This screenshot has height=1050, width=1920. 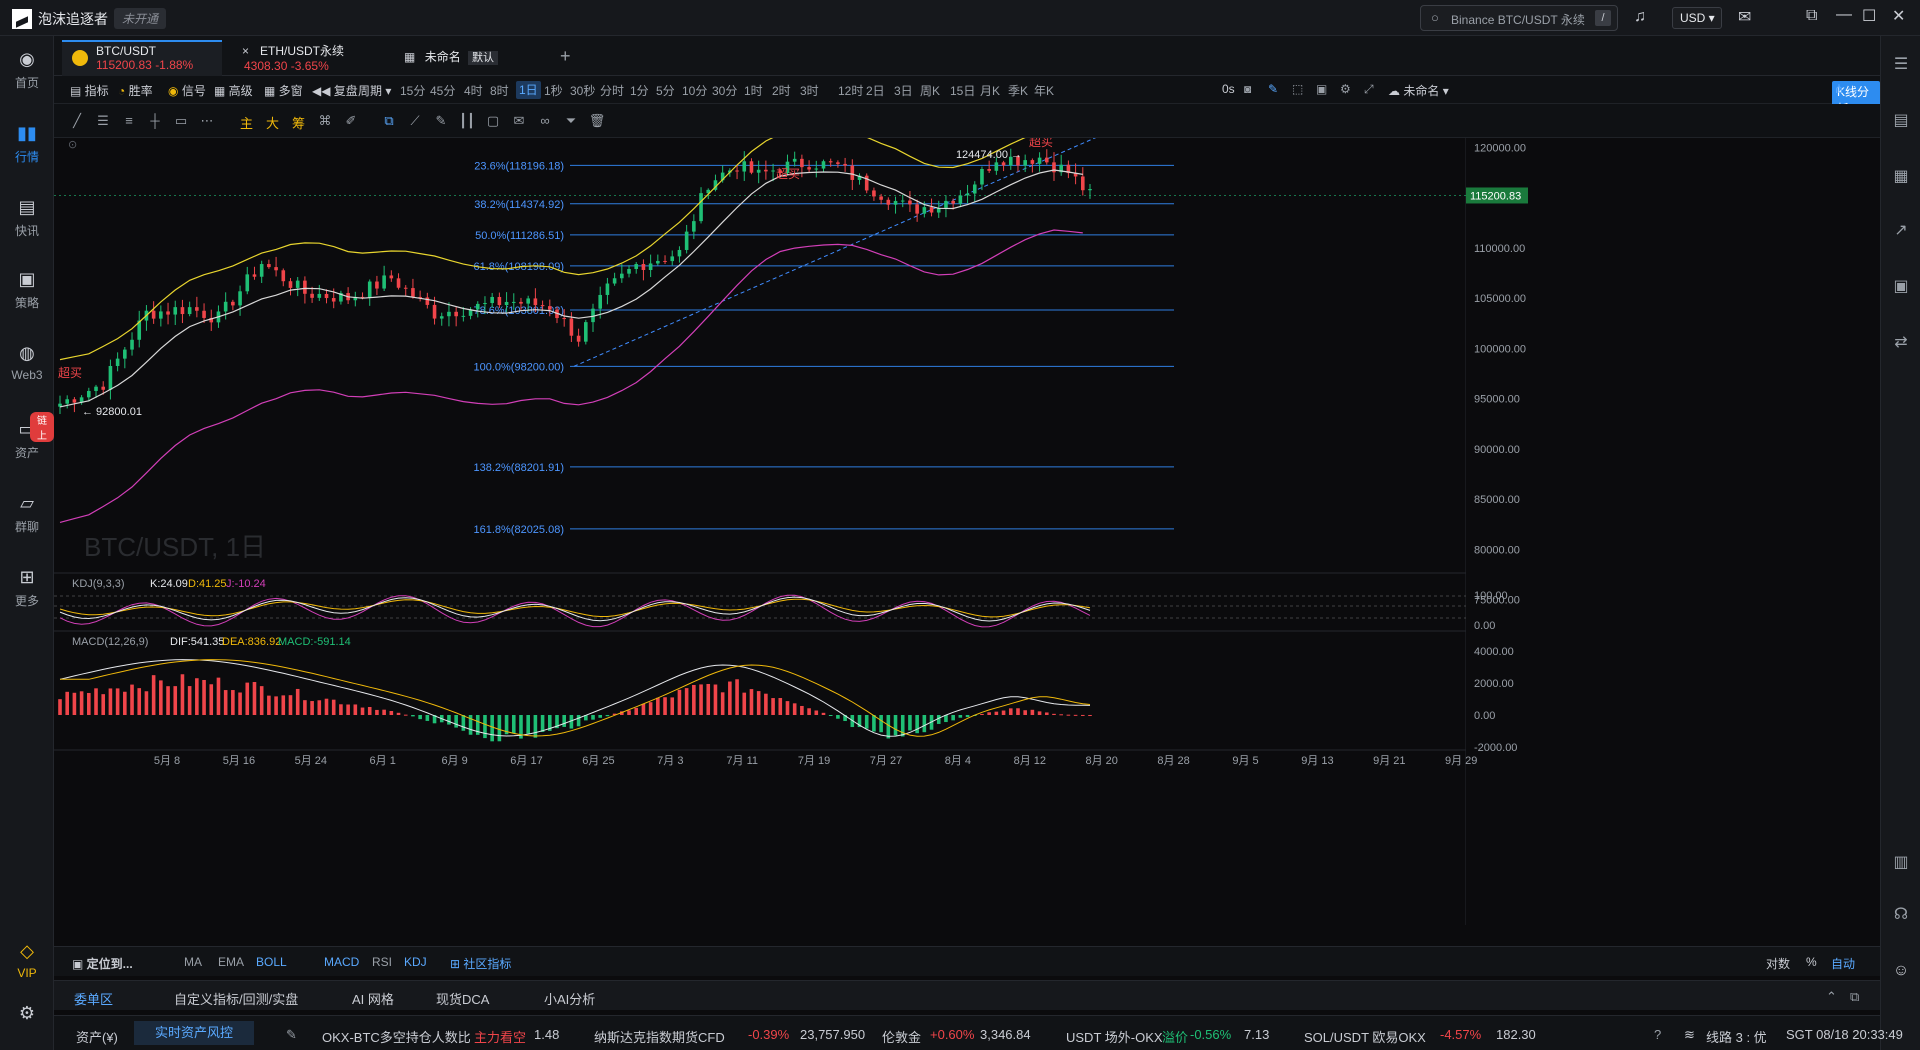 What do you see at coordinates (412, 90) in the screenshot?
I see `interval-0: 15分` at bounding box center [412, 90].